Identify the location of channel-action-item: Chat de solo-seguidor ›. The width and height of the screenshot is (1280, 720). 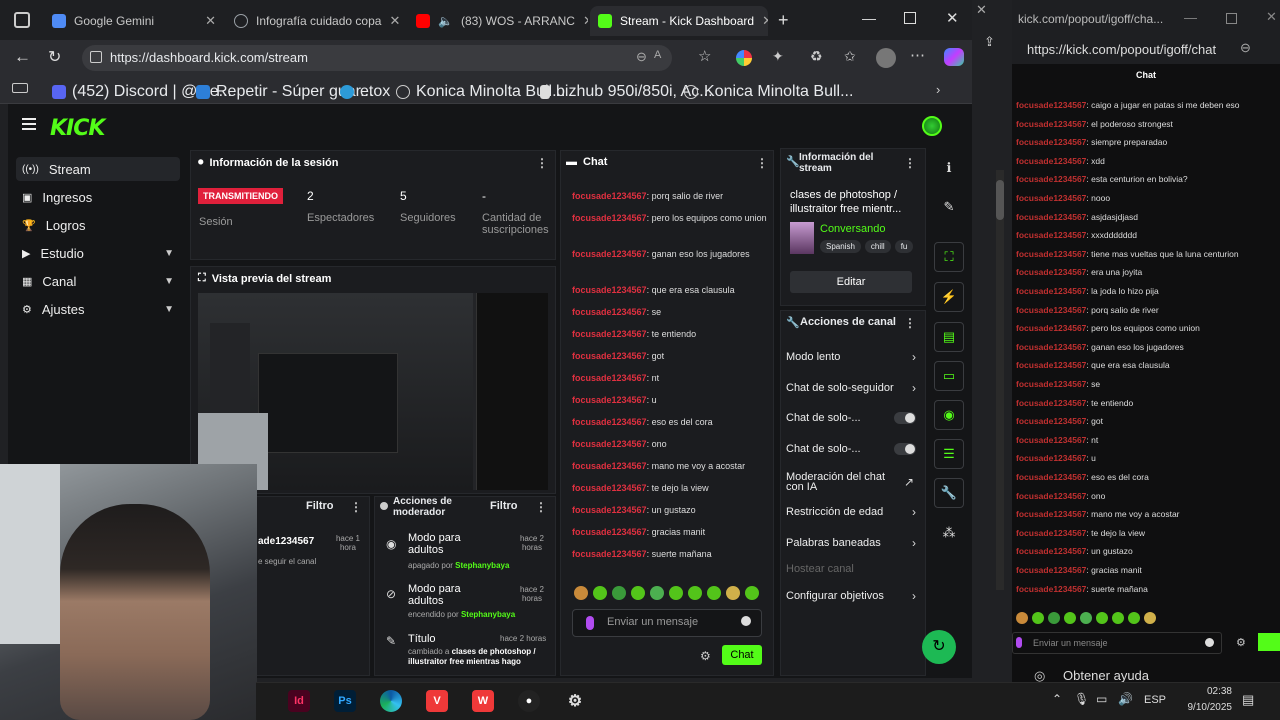
(851, 388).